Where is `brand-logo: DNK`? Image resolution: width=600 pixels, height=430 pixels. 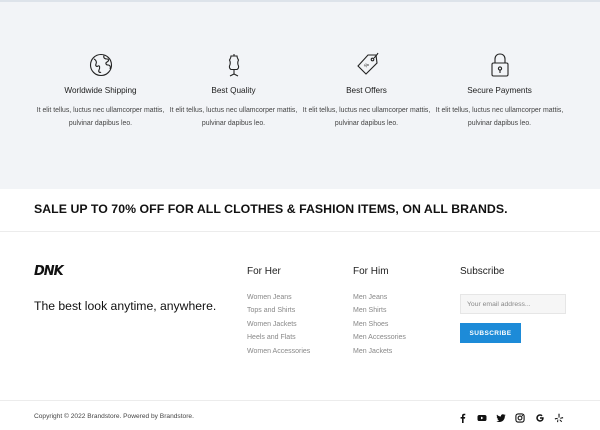
brand-logo: DNK is located at coordinates (51, 270).